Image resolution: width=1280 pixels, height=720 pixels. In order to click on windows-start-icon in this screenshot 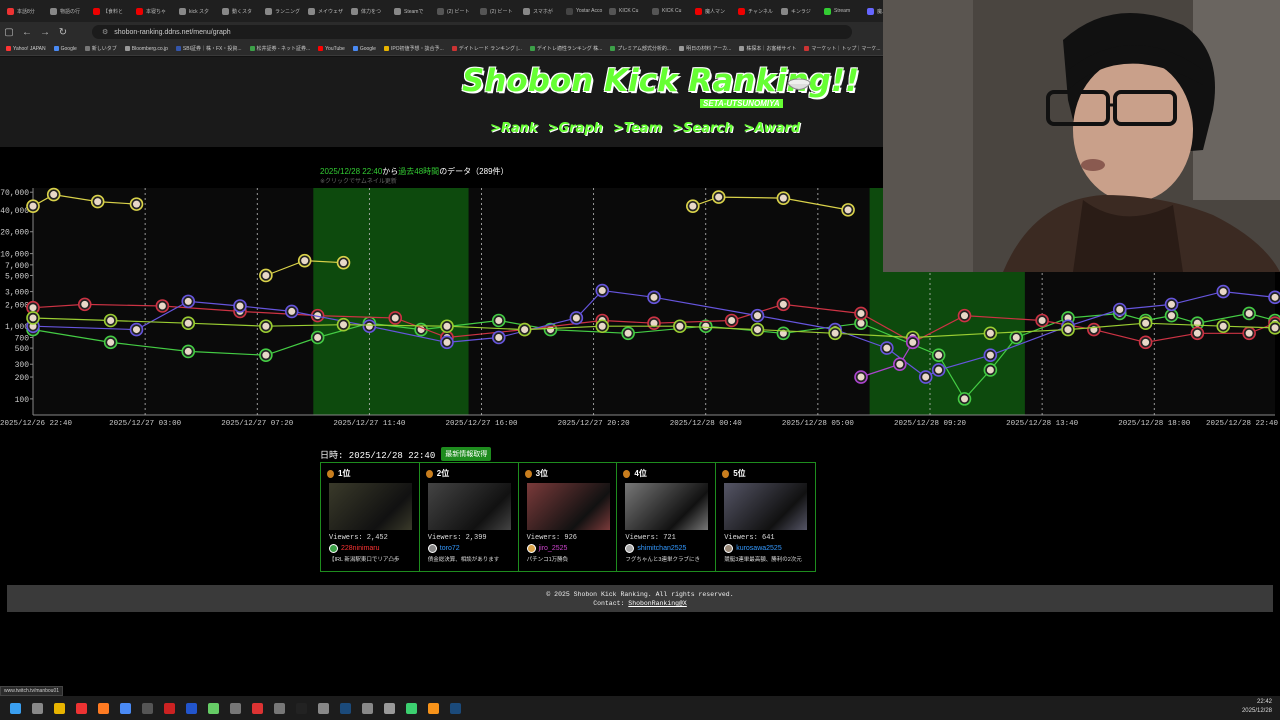, I will do `click(15, 708)`.